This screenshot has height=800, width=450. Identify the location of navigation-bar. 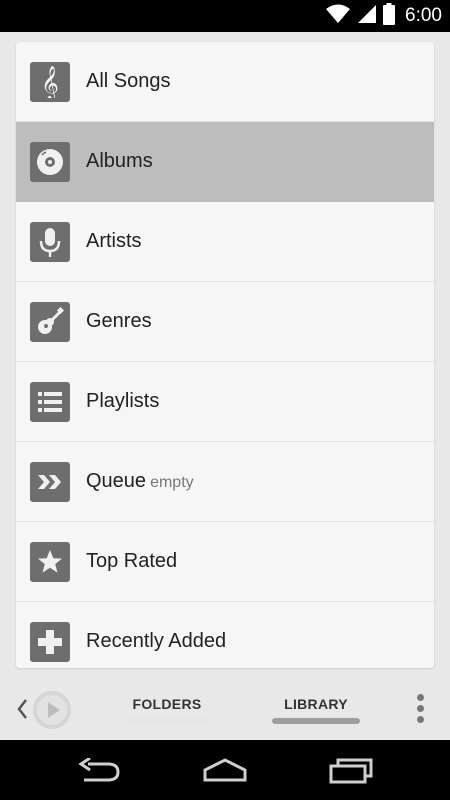
(225, 770).